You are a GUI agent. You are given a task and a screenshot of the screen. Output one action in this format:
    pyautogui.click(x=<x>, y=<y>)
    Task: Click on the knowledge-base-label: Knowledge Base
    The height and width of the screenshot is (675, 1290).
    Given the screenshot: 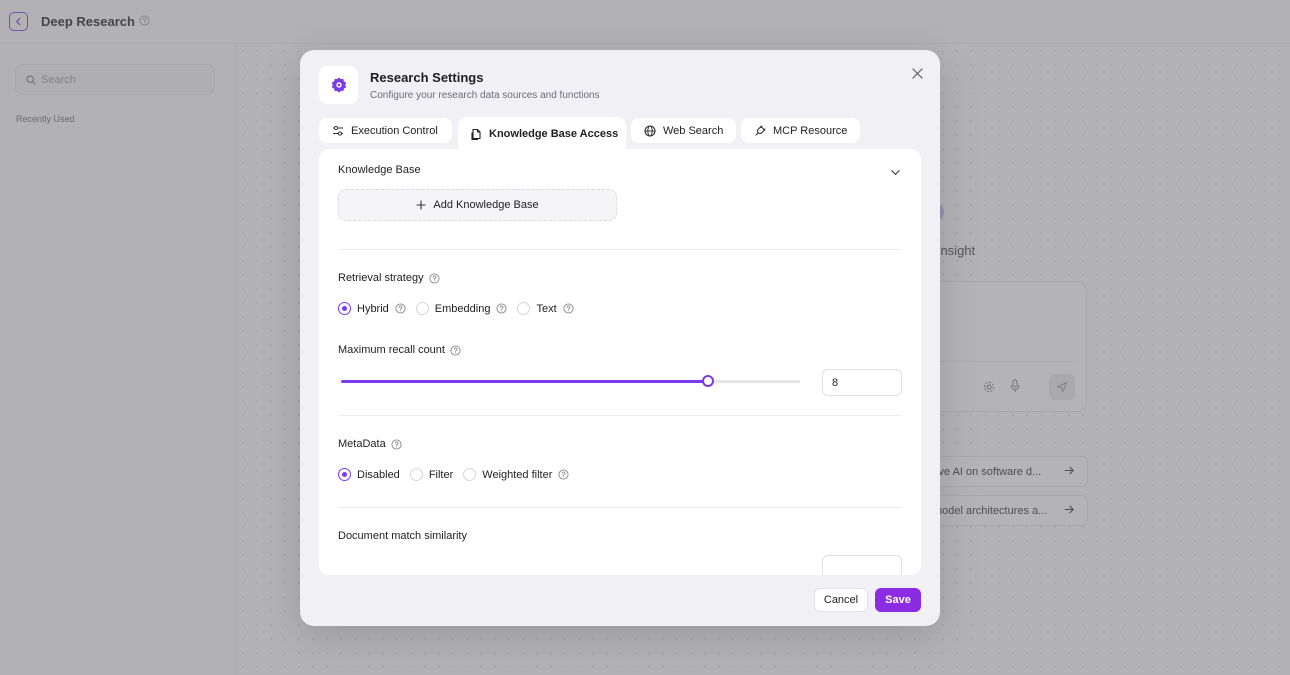 What is the action you would take?
    pyautogui.click(x=379, y=170)
    